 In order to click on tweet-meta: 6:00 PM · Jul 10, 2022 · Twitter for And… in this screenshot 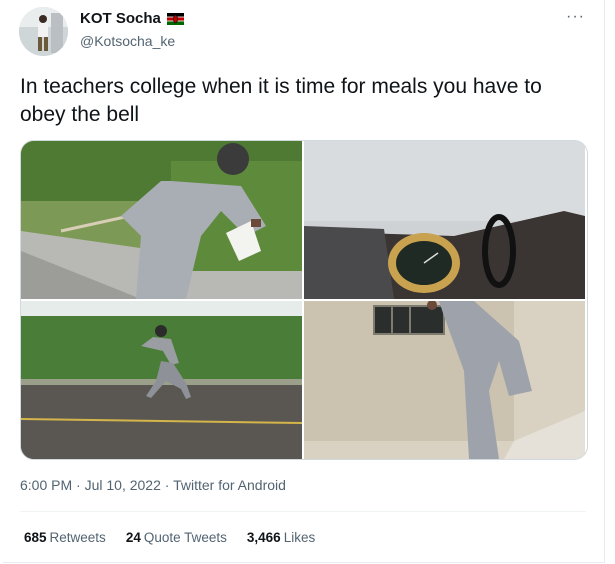, I will do `click(153, 485)`.